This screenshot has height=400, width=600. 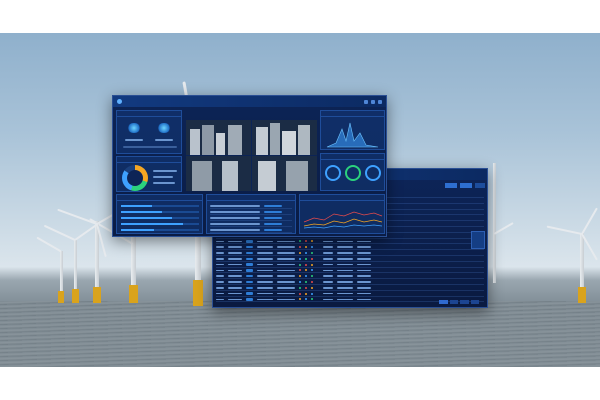 What do you see at coordinates (366, 101) in the screenshot?
I see `bell-icon` at bounding box center [366, 101].